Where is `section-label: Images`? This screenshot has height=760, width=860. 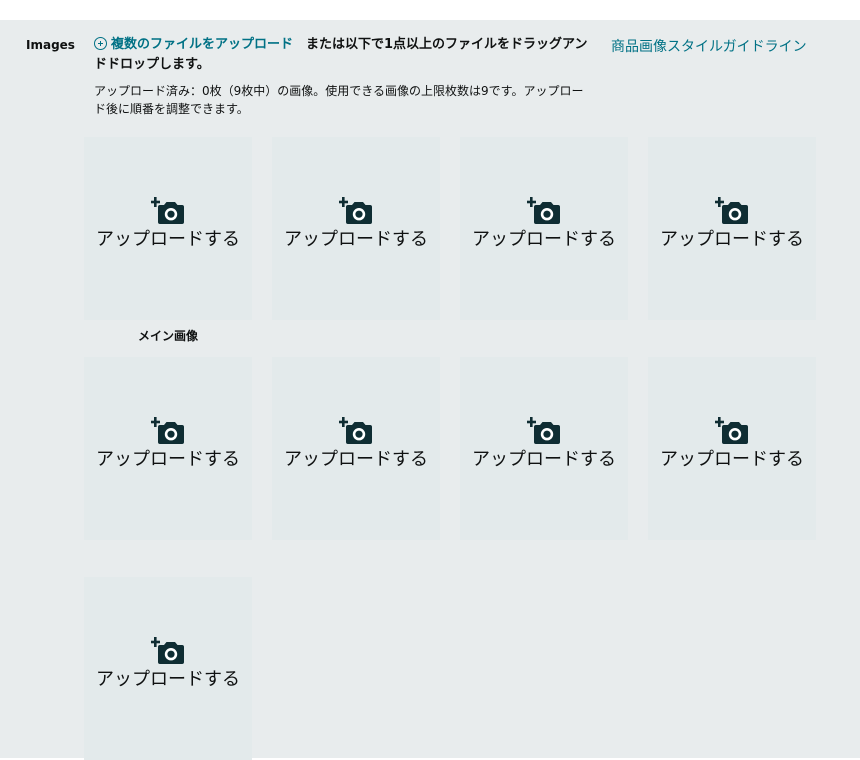 section-label: Images is located at coordinates (50, 45).